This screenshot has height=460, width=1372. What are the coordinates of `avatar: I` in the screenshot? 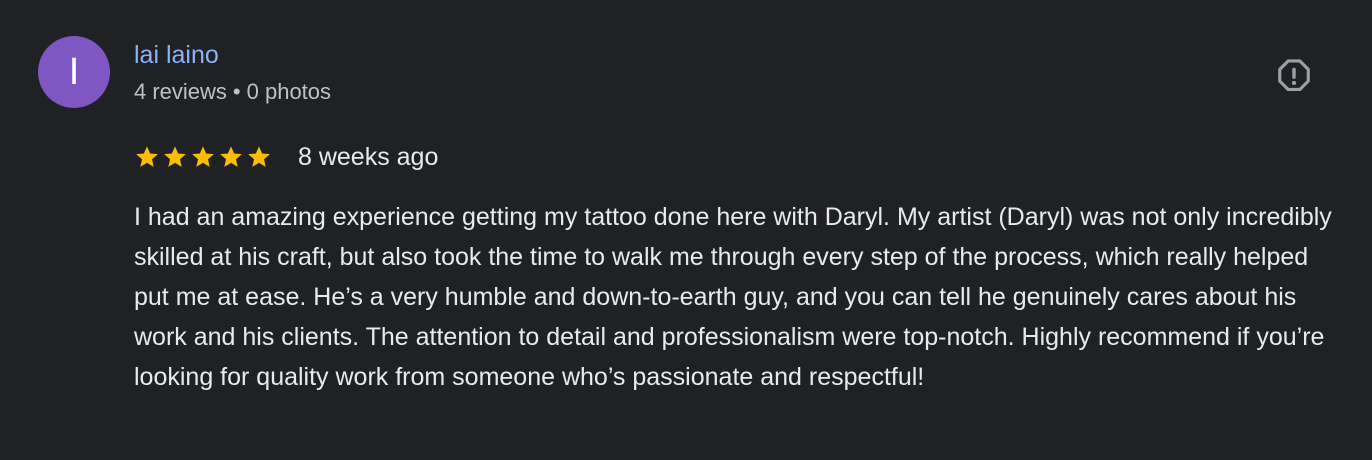 It's located at (74, 72).